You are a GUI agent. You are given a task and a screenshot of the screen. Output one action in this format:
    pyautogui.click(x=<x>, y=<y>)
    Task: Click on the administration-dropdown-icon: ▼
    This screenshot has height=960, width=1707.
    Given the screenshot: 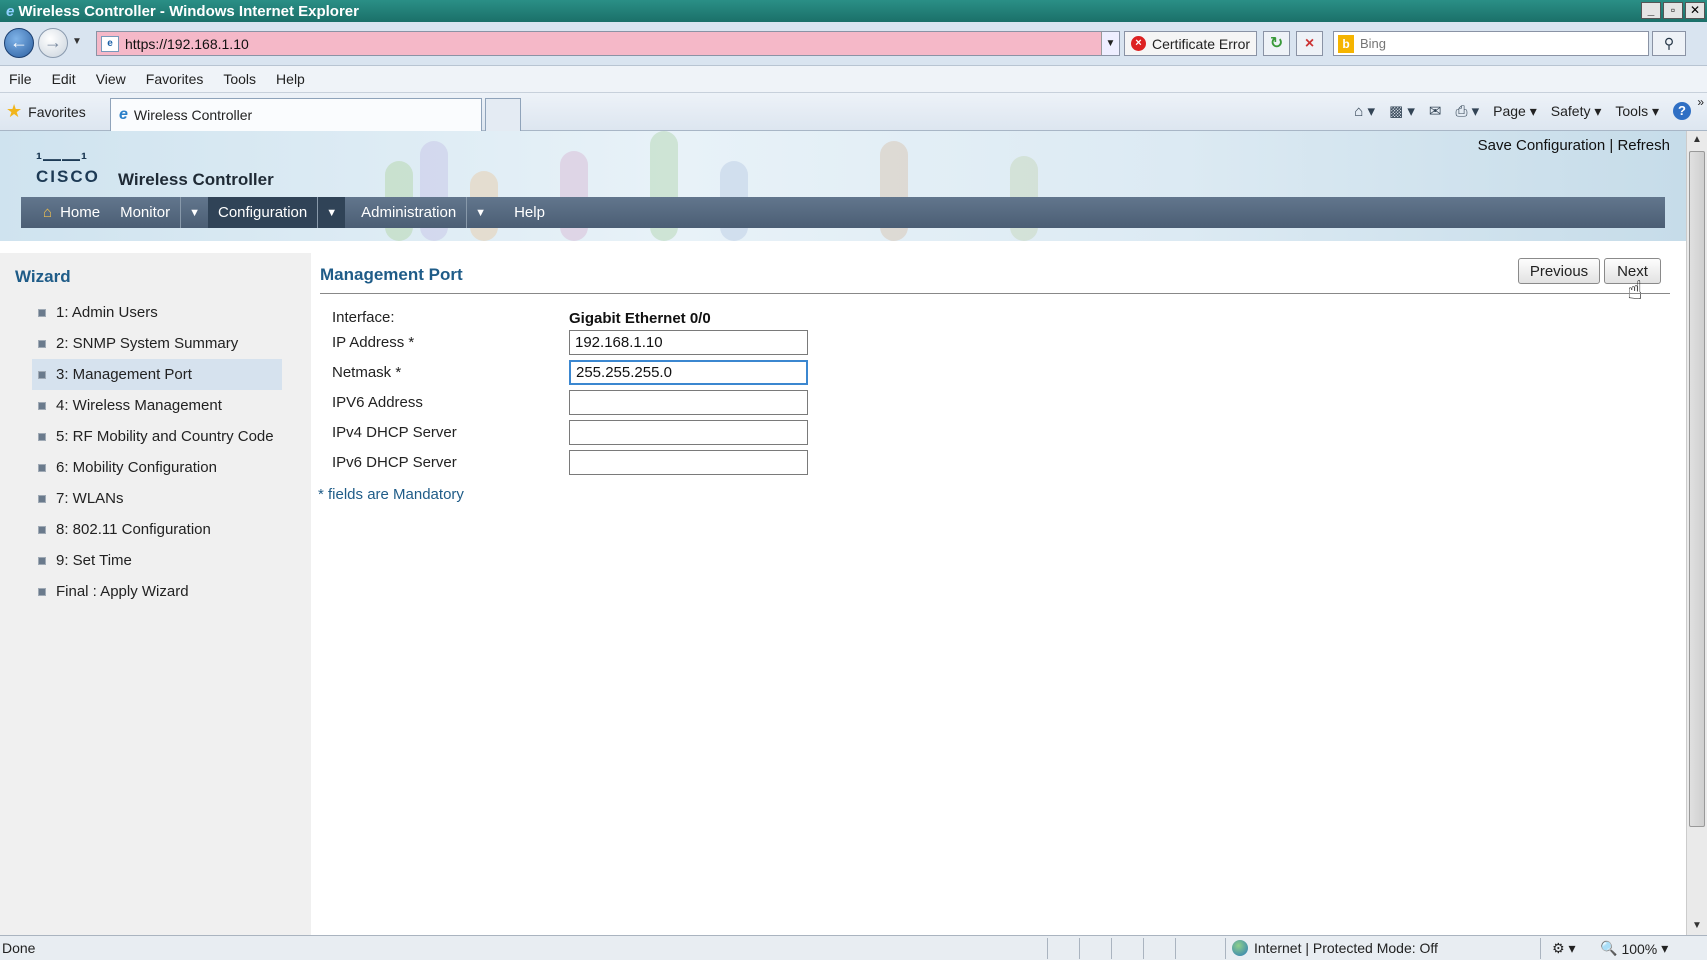 What is the action you would take?
    pyautogui.click(x=480, y=212)
    